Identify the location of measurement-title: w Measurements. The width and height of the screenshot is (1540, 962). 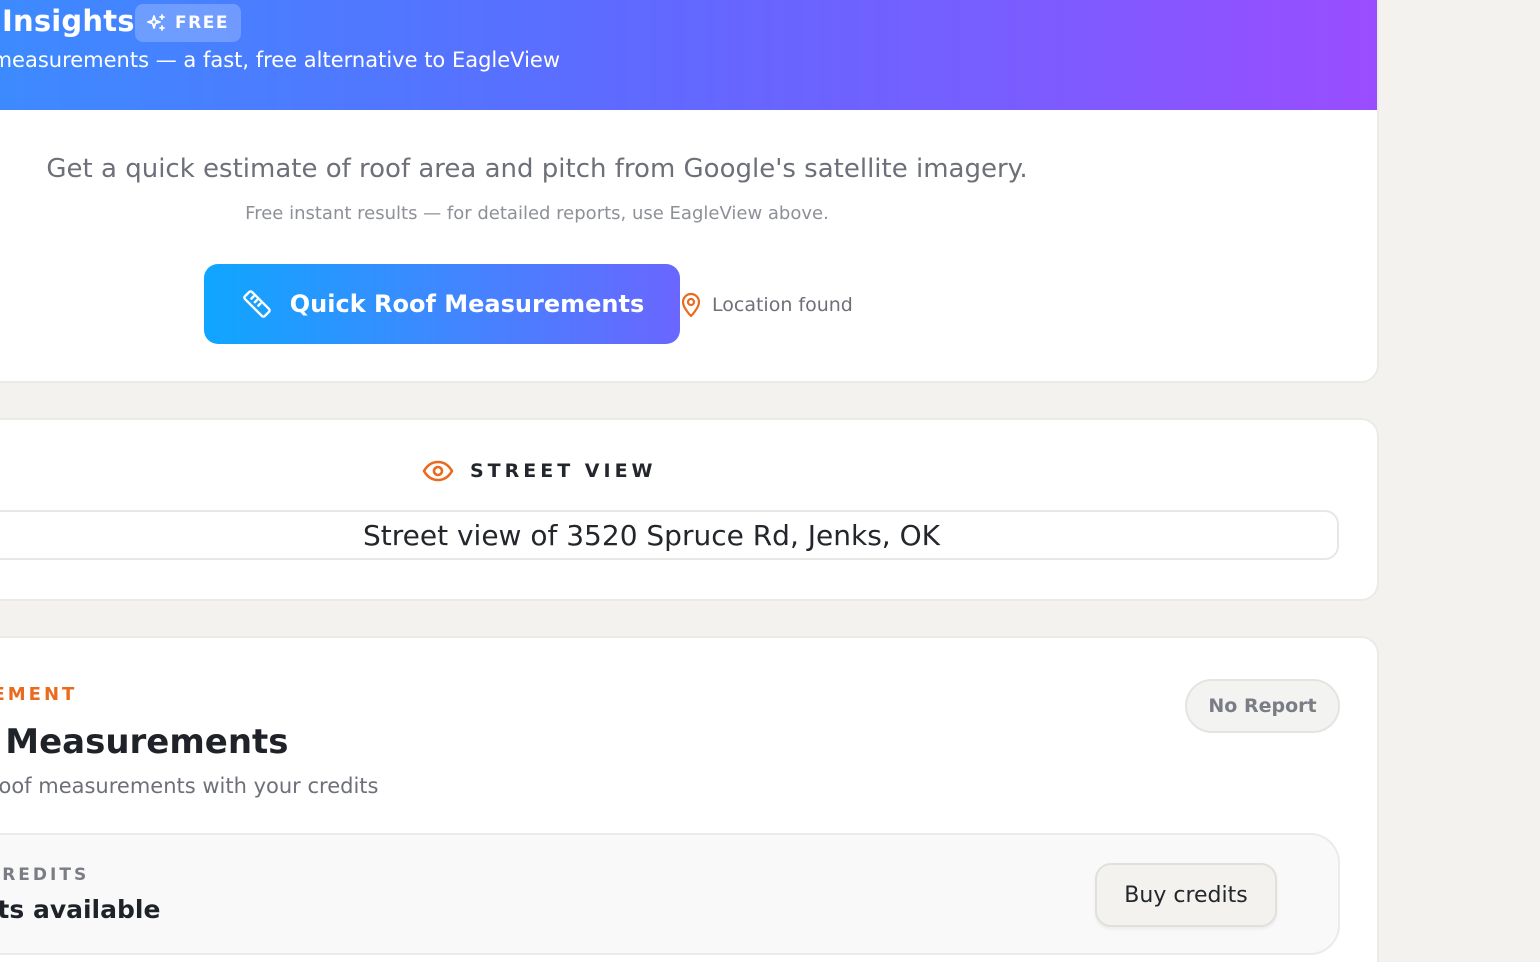
(144, 742).